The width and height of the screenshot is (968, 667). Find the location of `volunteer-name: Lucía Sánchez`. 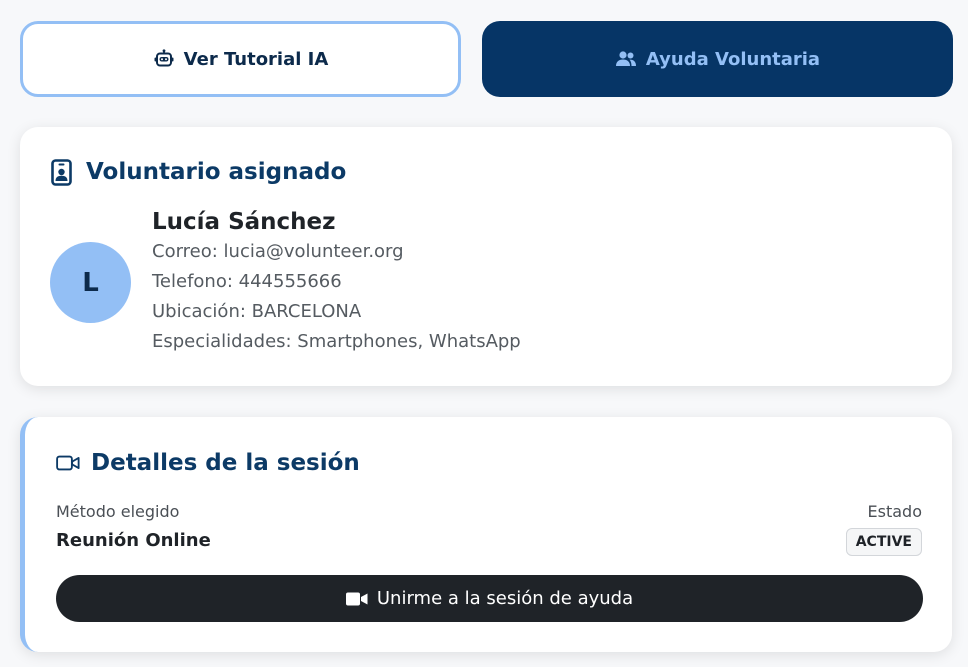

volunteer-name: Lucía Sánchez is located at coordinates (244, 222).